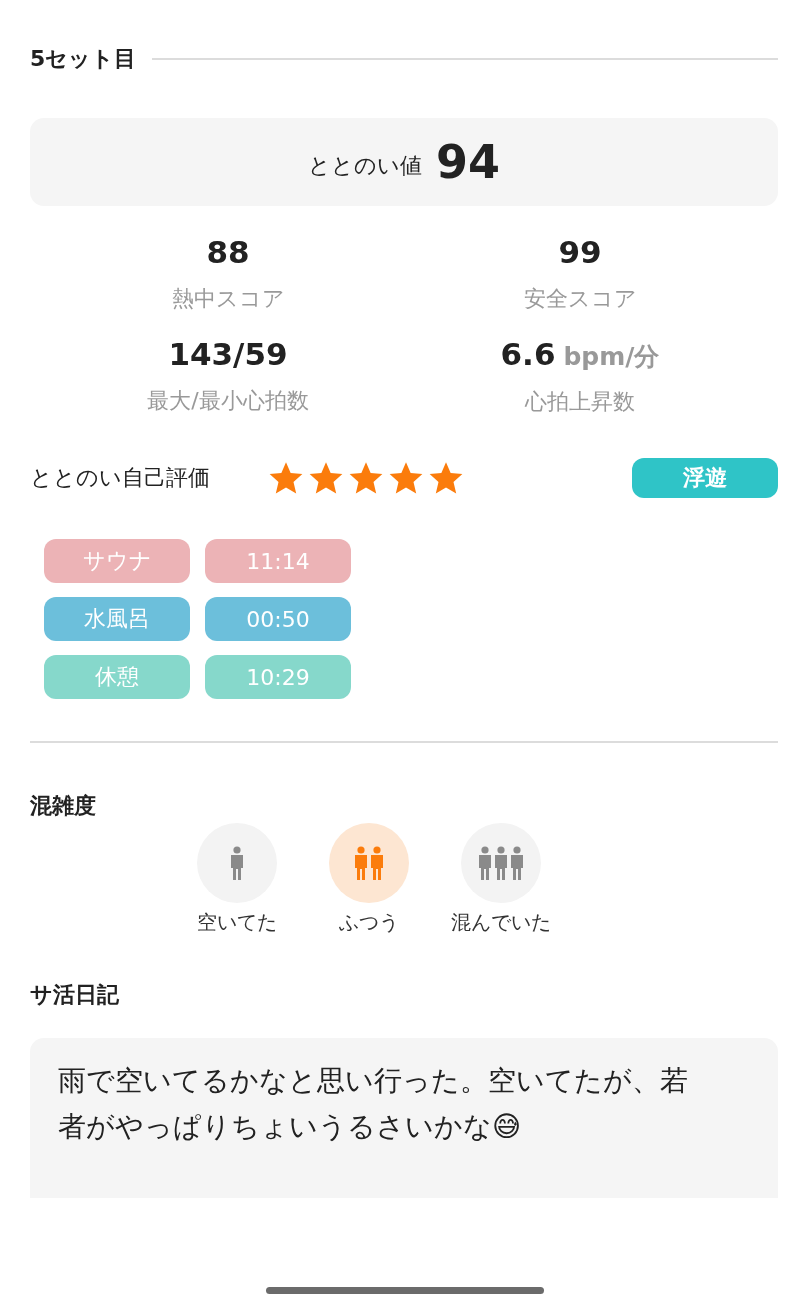 The height and width of the screenshot is (1309, 800). What do you see at coordinates (580, 402) in the screenshot?
I see `stat-label: 心拍上昇数` at bounding box center [580, 402].